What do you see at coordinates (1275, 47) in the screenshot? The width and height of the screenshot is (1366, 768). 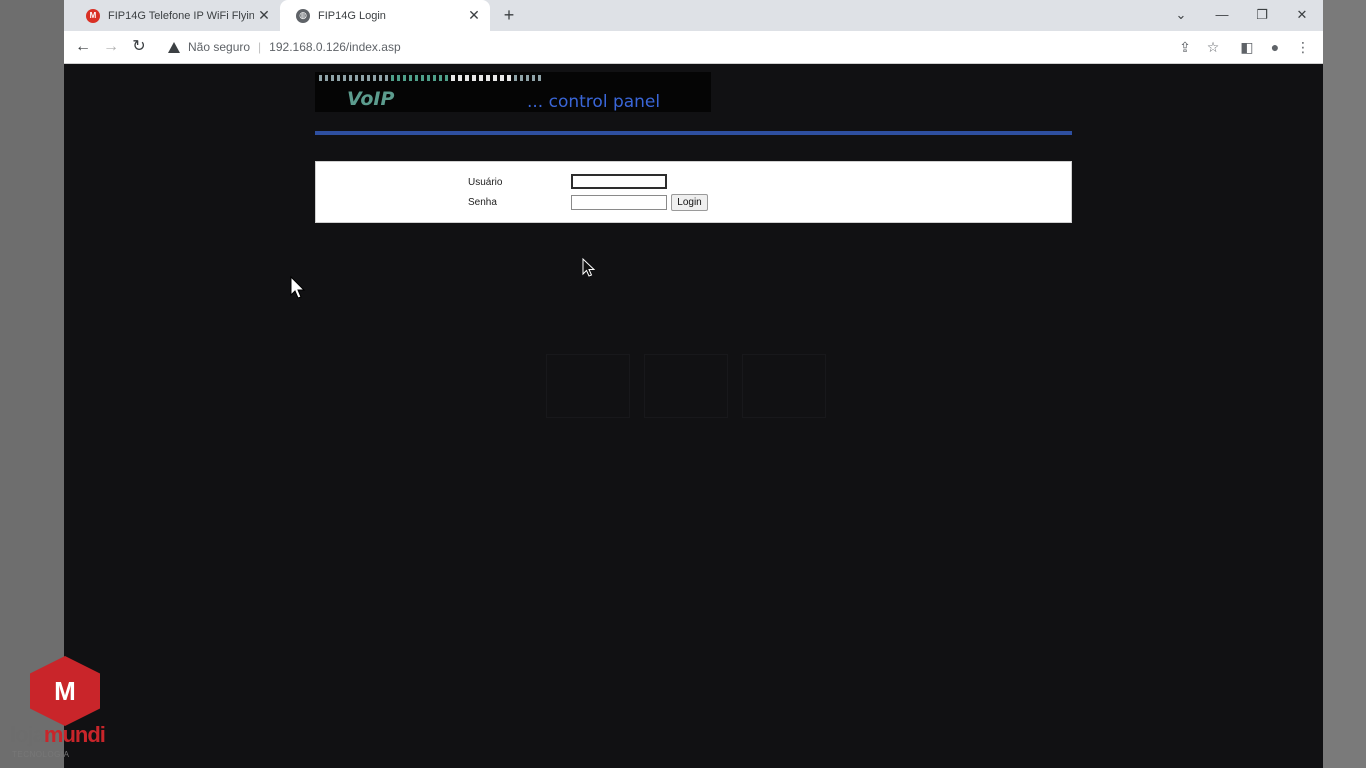 I see `profile-avatar-icon: ●` at bounding box center [1275, 47].